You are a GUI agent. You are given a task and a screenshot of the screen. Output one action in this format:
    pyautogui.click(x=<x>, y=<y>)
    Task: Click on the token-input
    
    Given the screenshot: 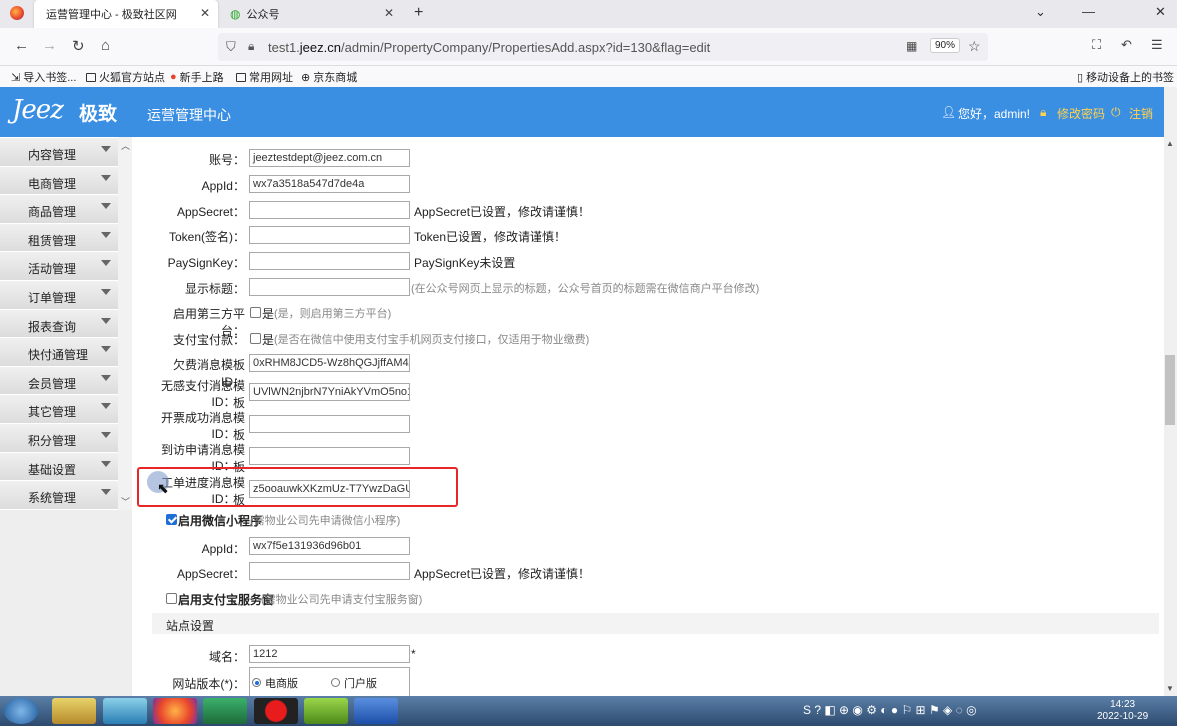 What is the action you would take?
    pyautogui.click(x=329, y=235)
    